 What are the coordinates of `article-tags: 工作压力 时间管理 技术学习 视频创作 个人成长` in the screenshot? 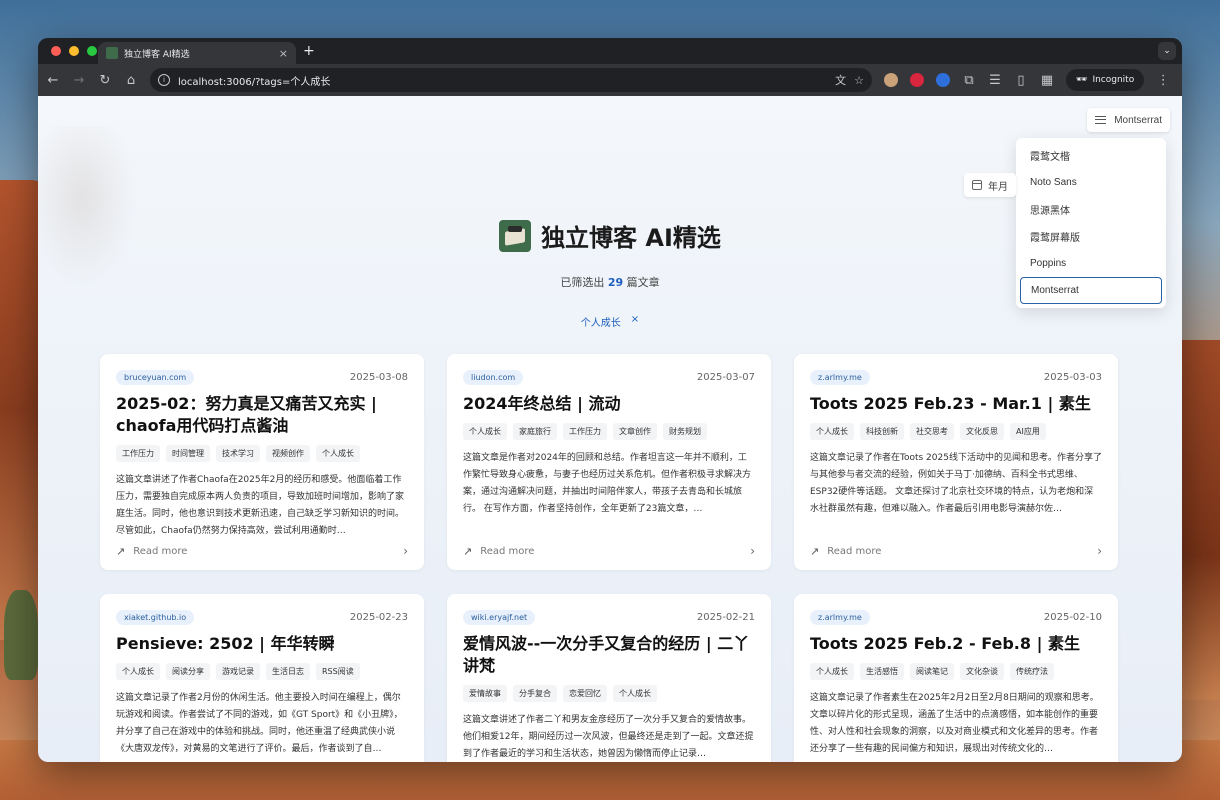 It's located at (262, 453).